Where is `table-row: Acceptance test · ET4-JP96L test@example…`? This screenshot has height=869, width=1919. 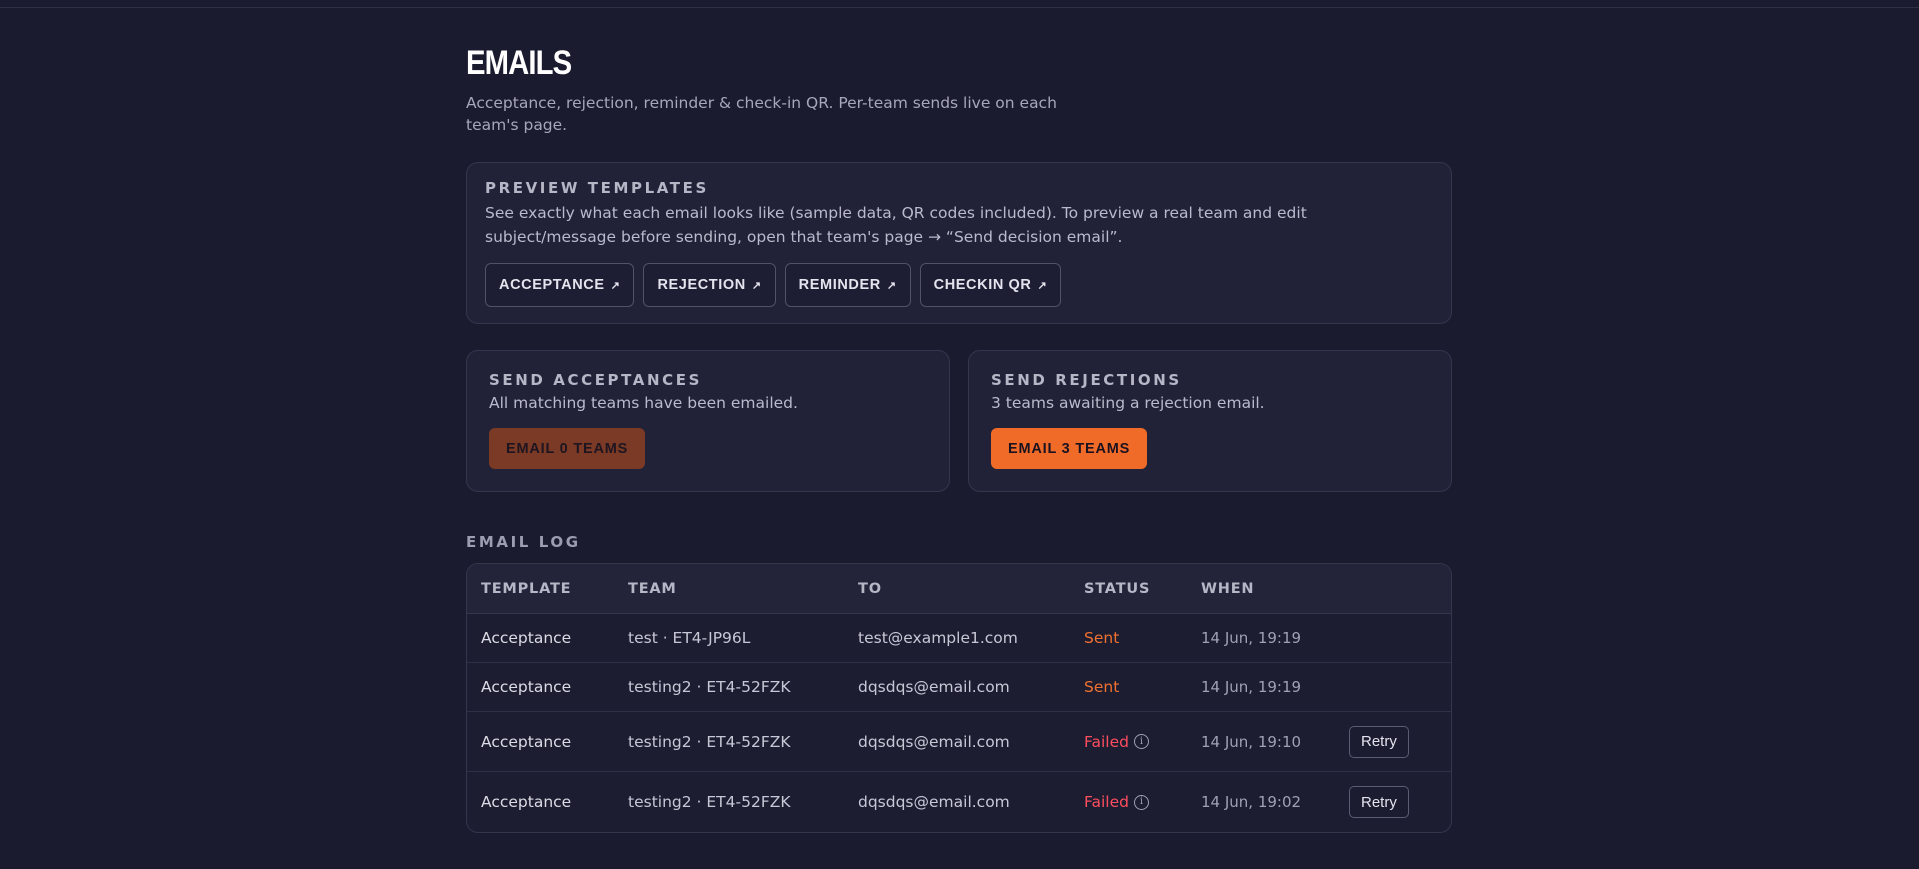 table-row: Acceptance test · ET4-JP96L test@example… is located at coordinates (959, 638).